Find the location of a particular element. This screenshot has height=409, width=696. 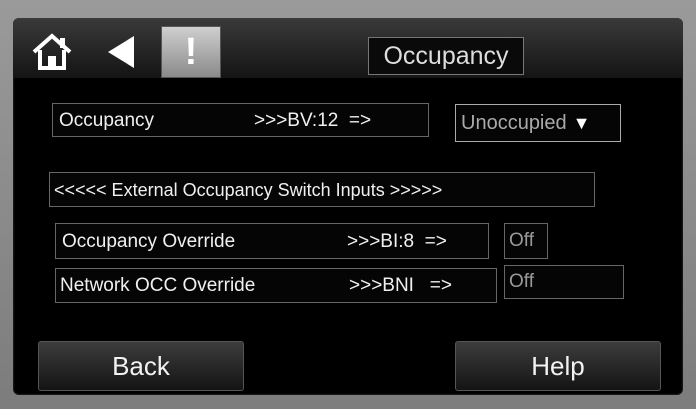

occupancy-label: Occupancy is located at coordinates (107, 120).